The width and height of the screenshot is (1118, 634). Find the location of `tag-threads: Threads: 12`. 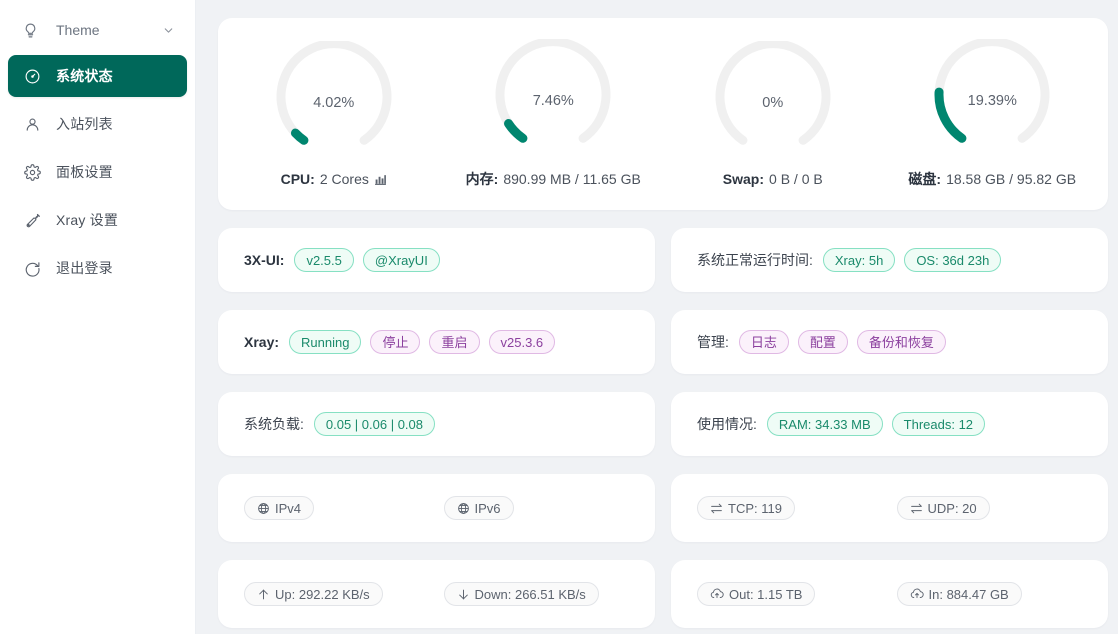

tag-threads: Threads: 12 is located at coordinates (938, 424).